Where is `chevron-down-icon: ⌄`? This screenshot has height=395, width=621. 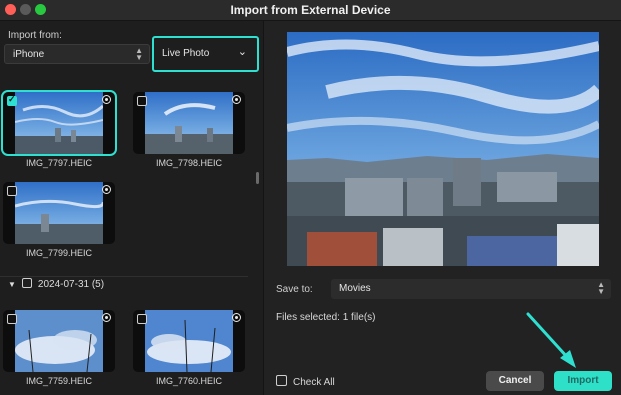
chevron-down-icon: ⌄ is located at coordinates (242, 52).